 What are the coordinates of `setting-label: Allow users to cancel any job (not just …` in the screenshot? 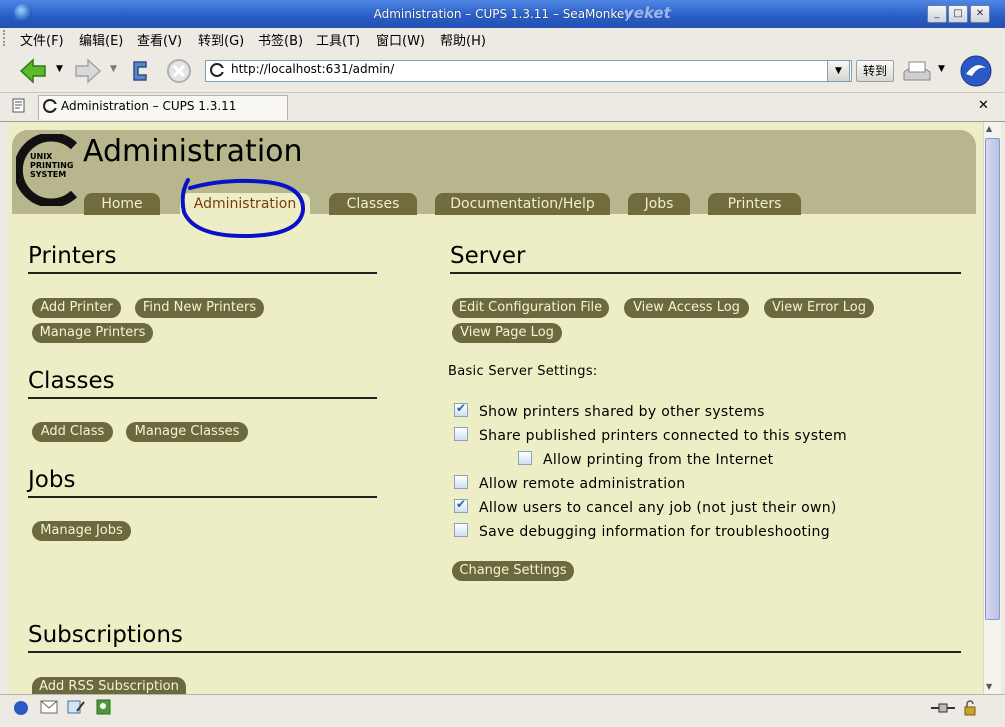 It's located at (658, 508).